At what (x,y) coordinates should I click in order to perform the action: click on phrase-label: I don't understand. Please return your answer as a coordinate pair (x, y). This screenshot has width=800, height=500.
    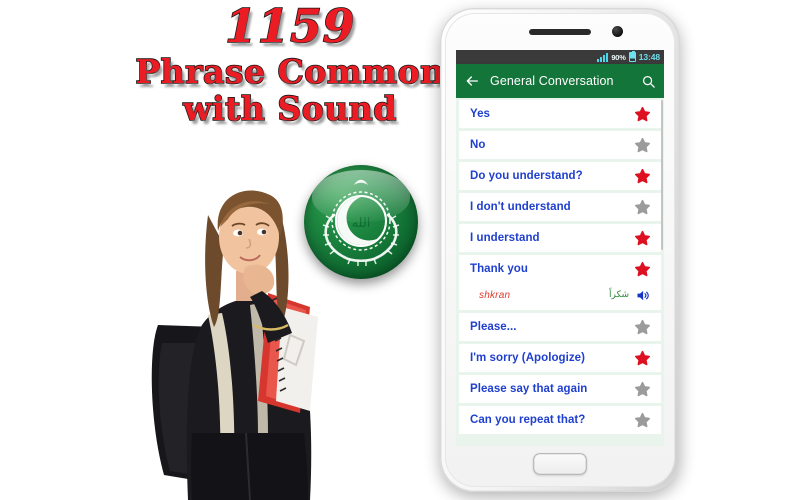
    Looking at the image, I should click on (520, 207).